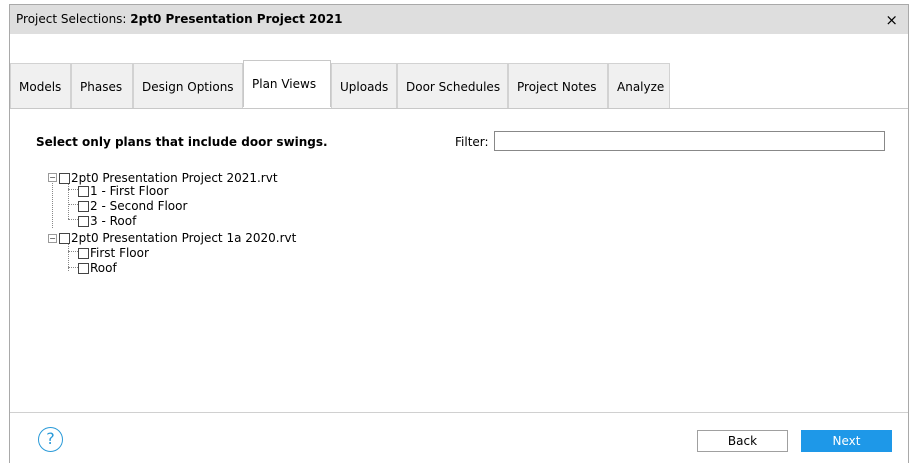  What do you see at coordinates (236, 19) in the screenshot?
I see `title-project-name: 2pt0 Presentation Project 2021` at bounding box center [236, 19].